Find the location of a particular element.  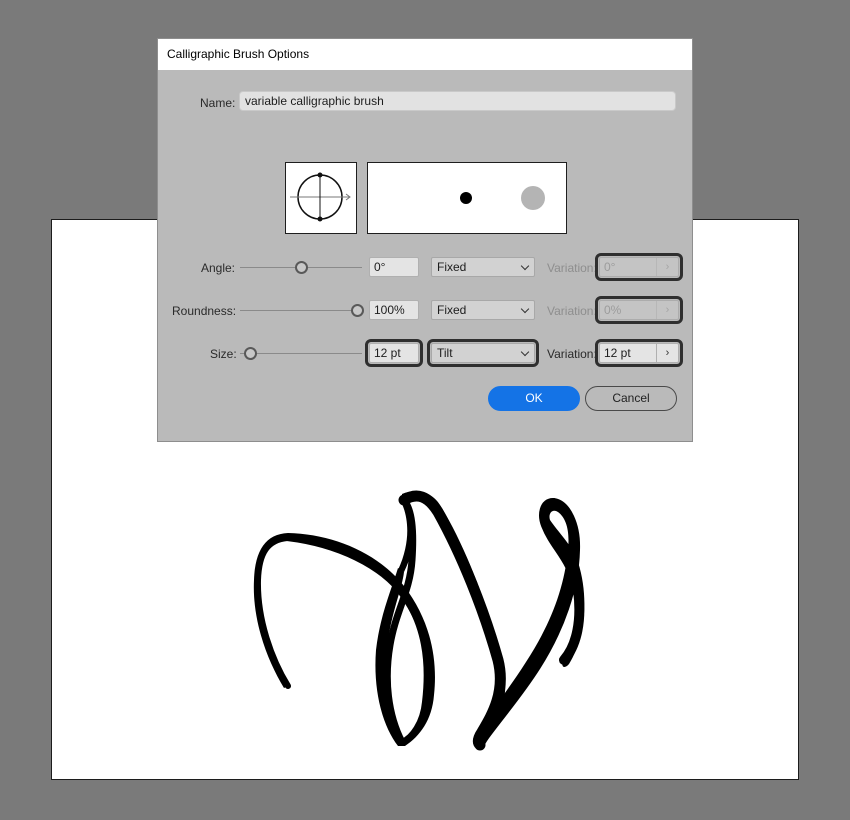

brush-size-preview is located at coordinates (467, 198).